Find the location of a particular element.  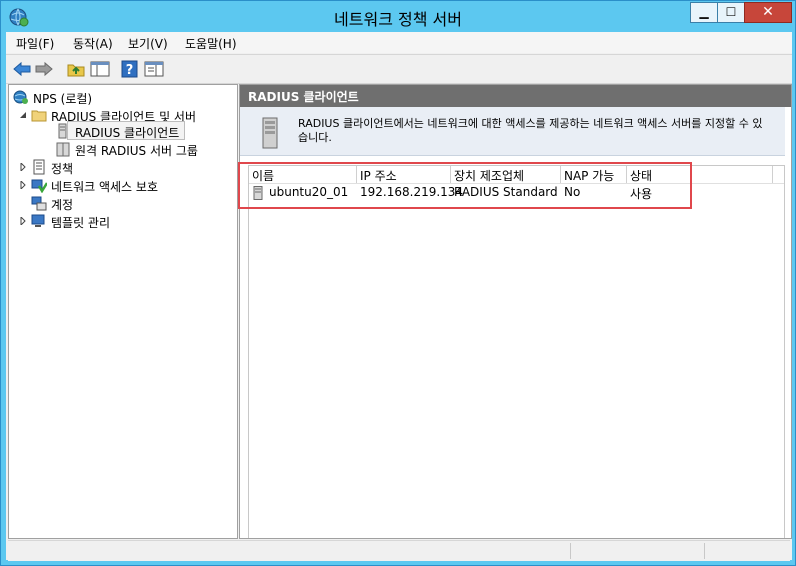

maximize-icon: ☐ is located at coordinates (731, 12).